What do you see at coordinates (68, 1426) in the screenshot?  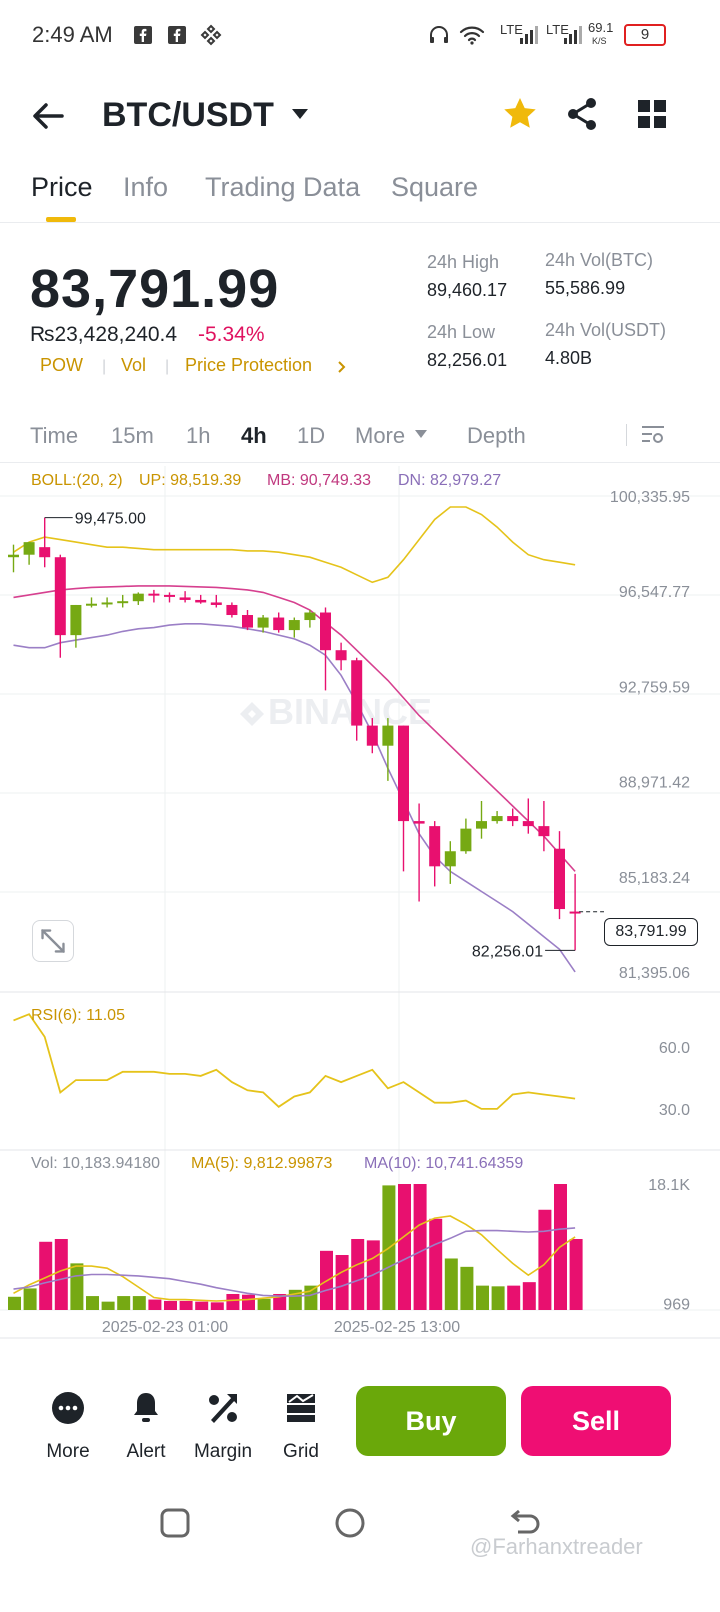 I see `more-action: More` at bounding box center [68, 1426].